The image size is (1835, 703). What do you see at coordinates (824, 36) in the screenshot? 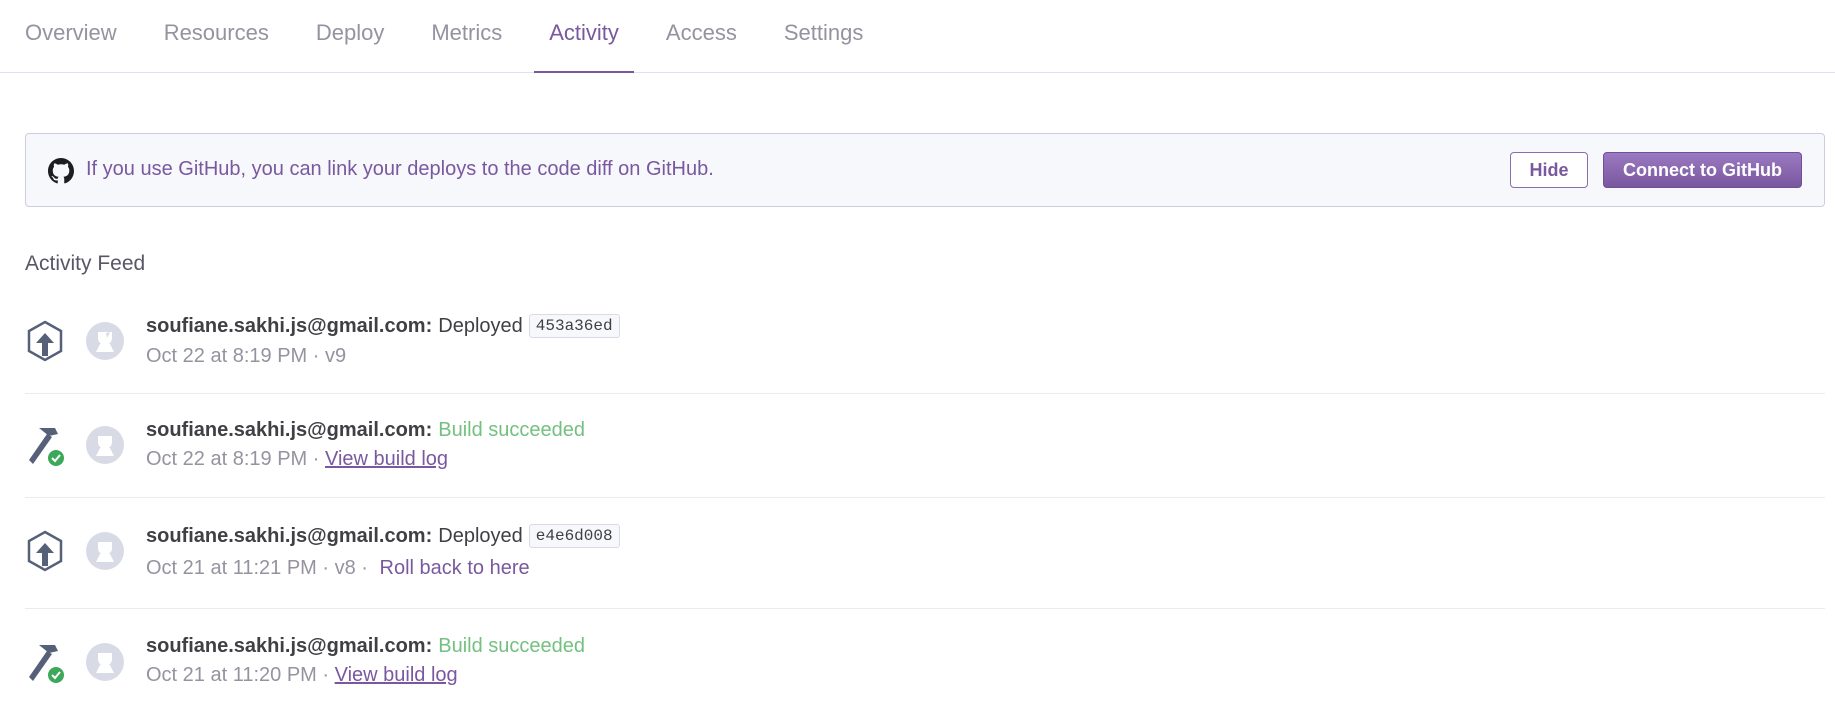
I see `tab-settings: Settings` at bounding box center [824, 36].